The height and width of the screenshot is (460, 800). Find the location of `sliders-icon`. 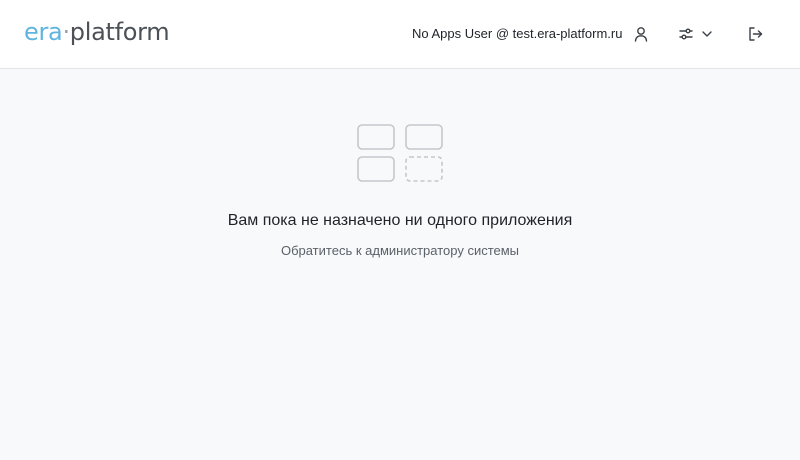

sliders-icon is located at coordinates (686, 34).